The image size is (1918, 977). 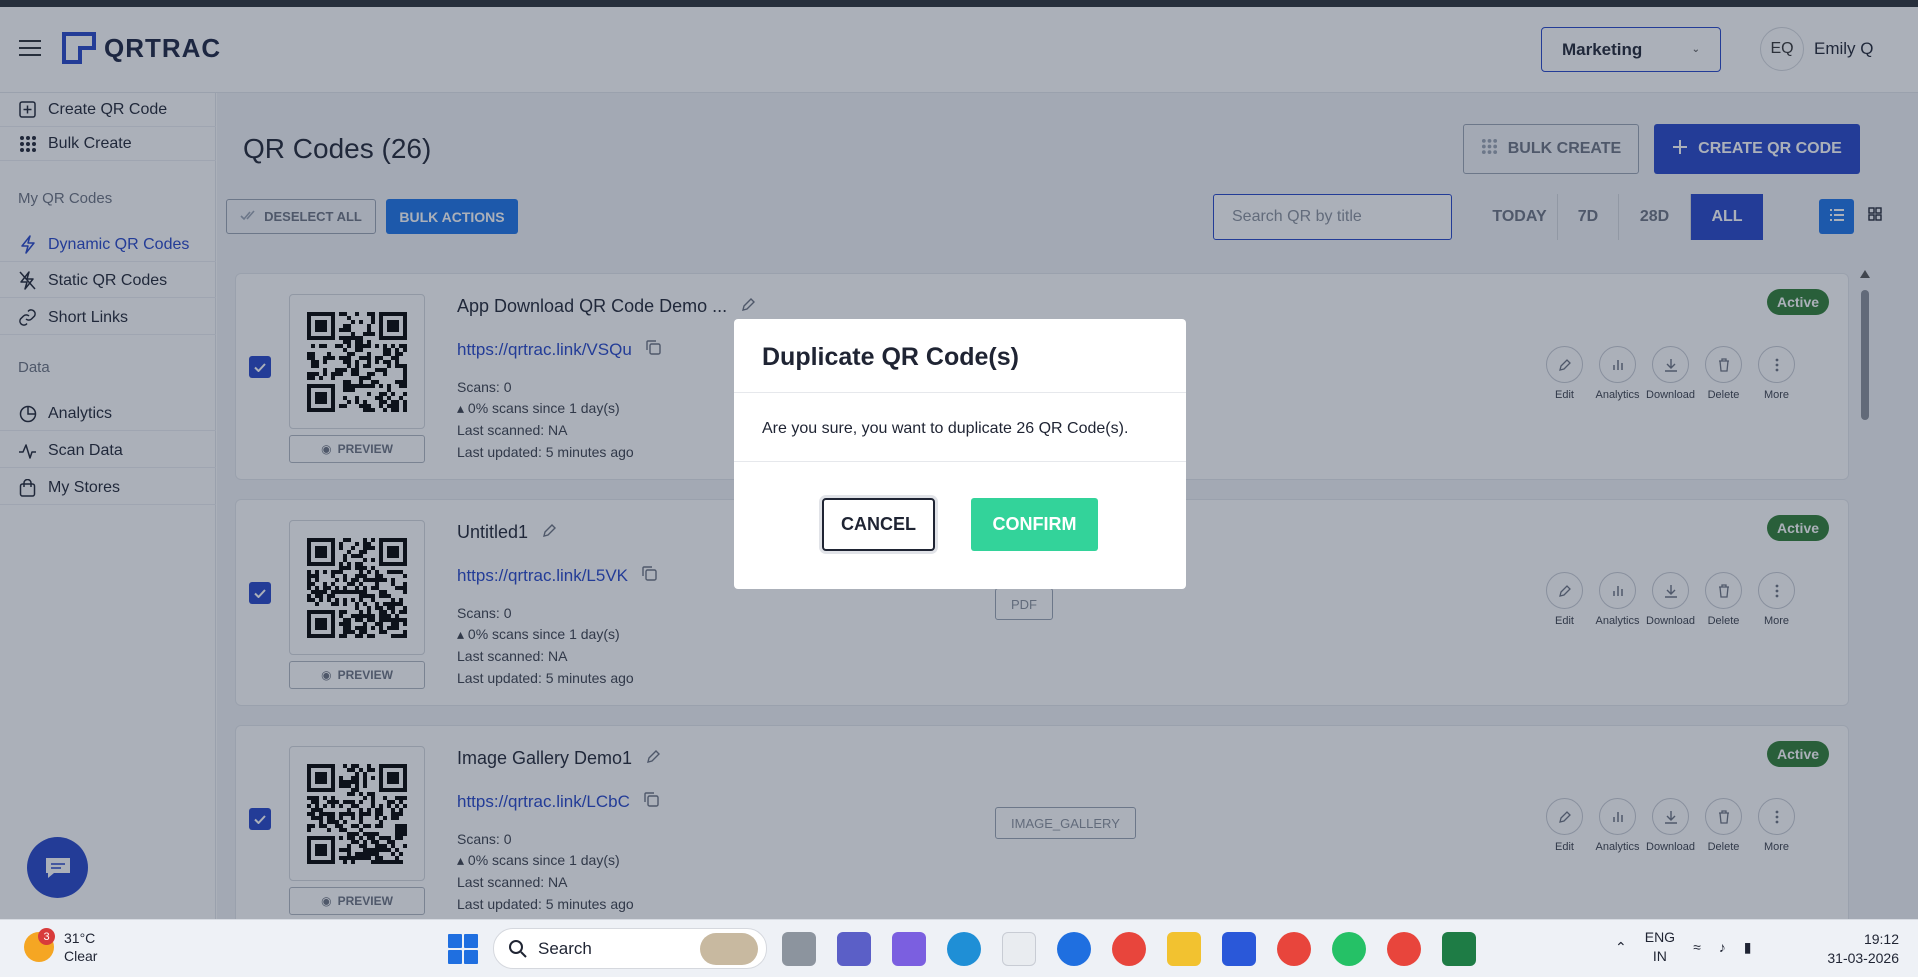 What do you see at coordinates (890, 357) in the screenshot?
I see `dialog-title: Duplicate QR Code(s)` at bounding box center [890, 357].